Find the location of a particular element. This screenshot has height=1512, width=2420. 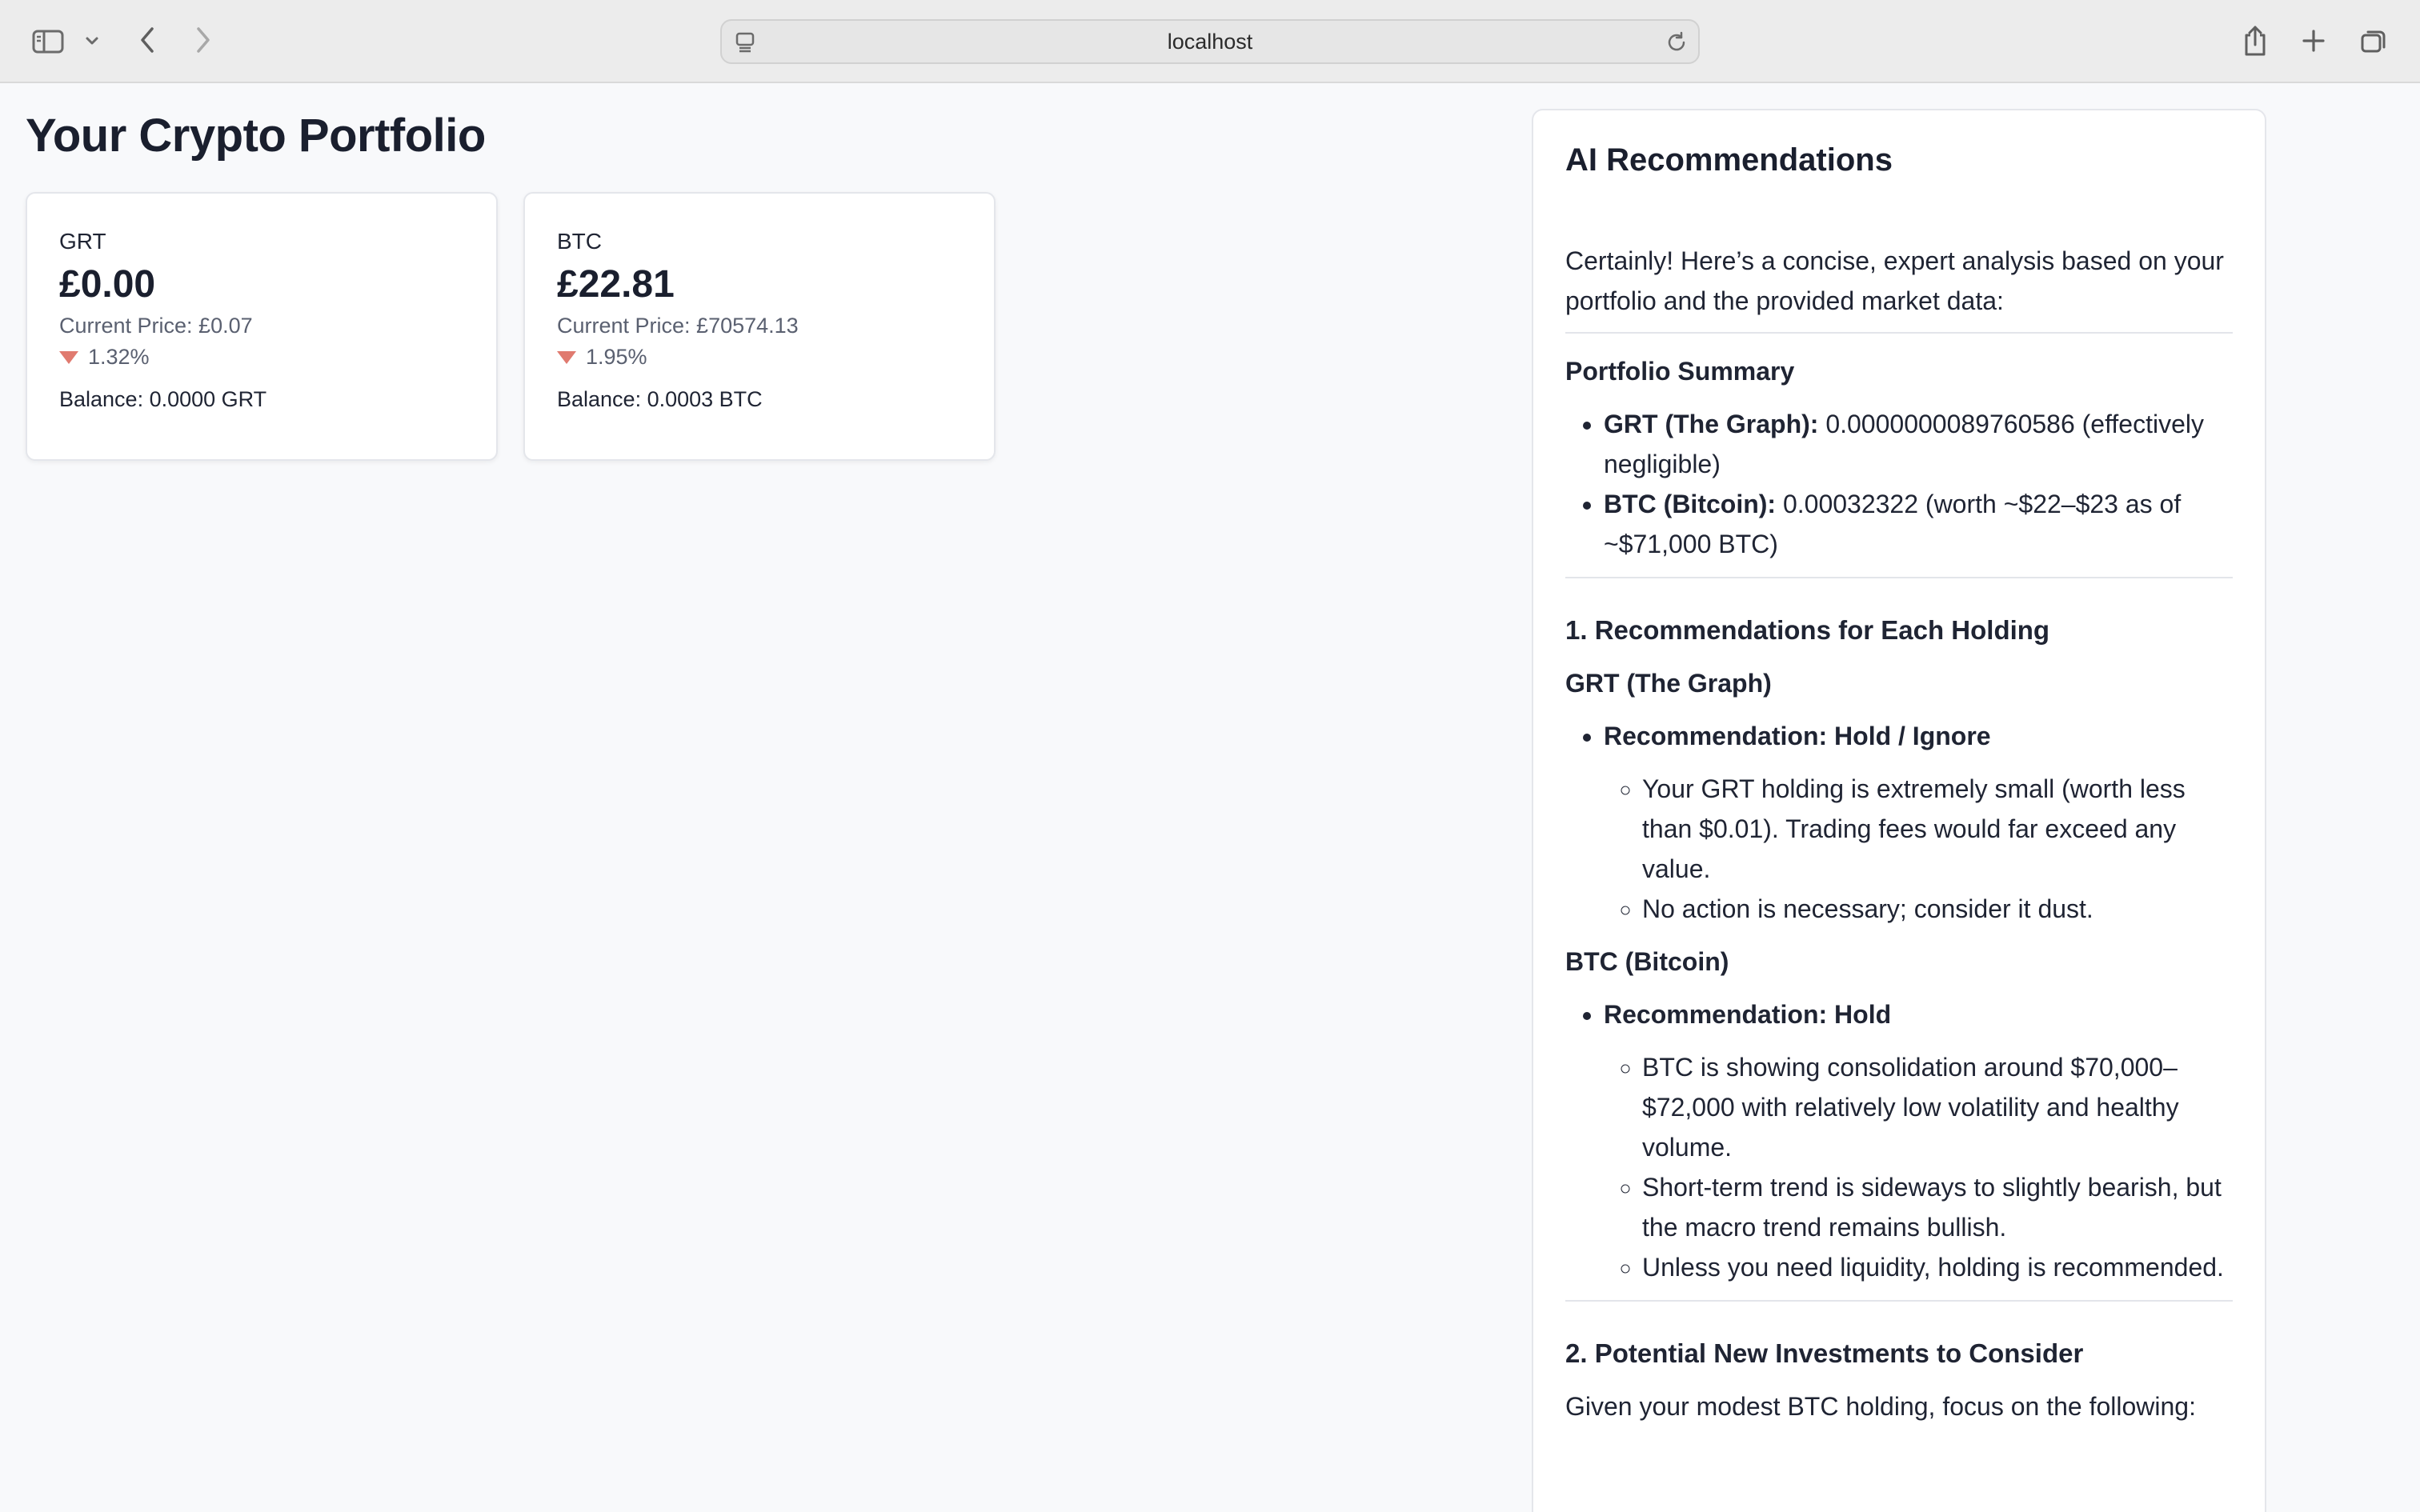

reload-icon is located at coordinates (1677, 44).